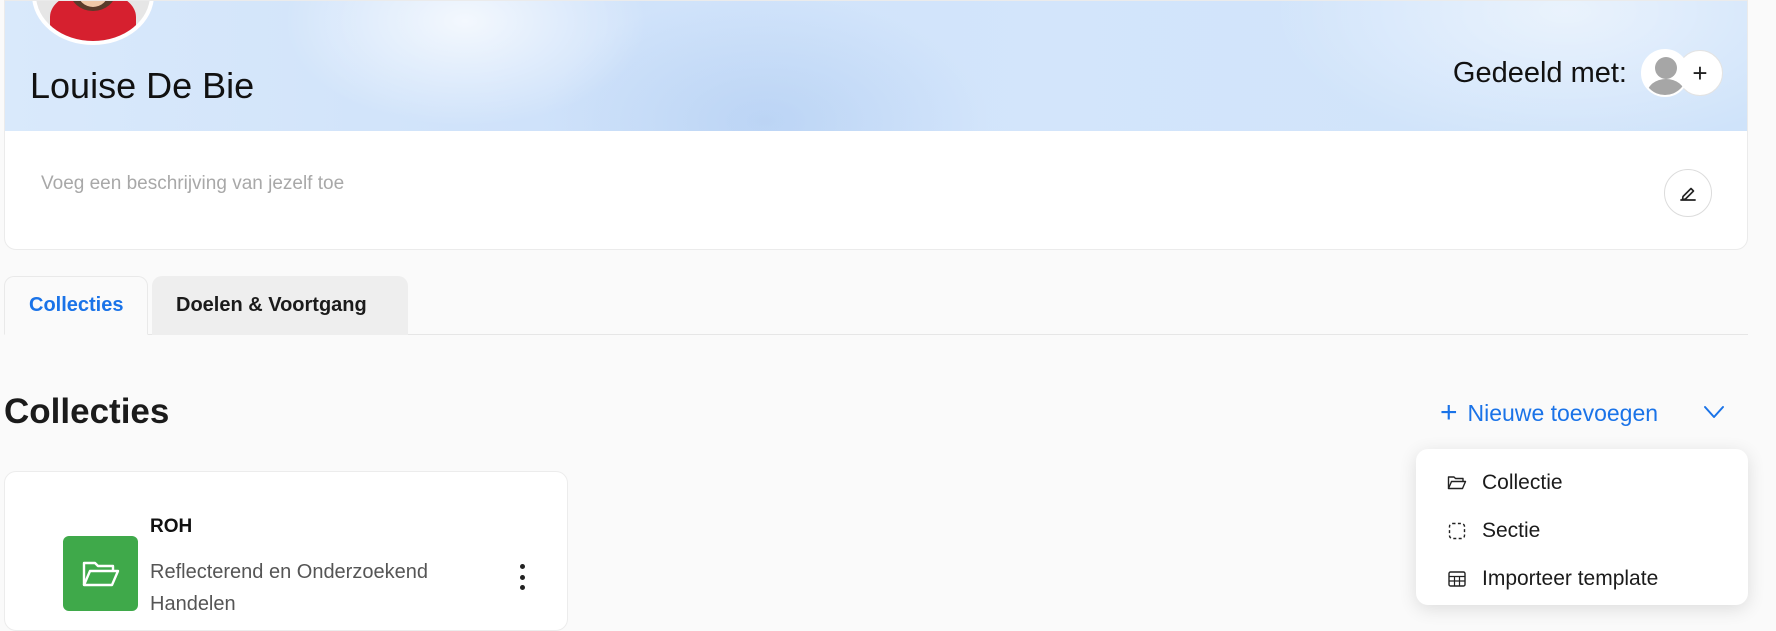  Describe the element at coordinates (1570, 578) in the screenshot. I see `menu-item-label: Importeer template` at that location.